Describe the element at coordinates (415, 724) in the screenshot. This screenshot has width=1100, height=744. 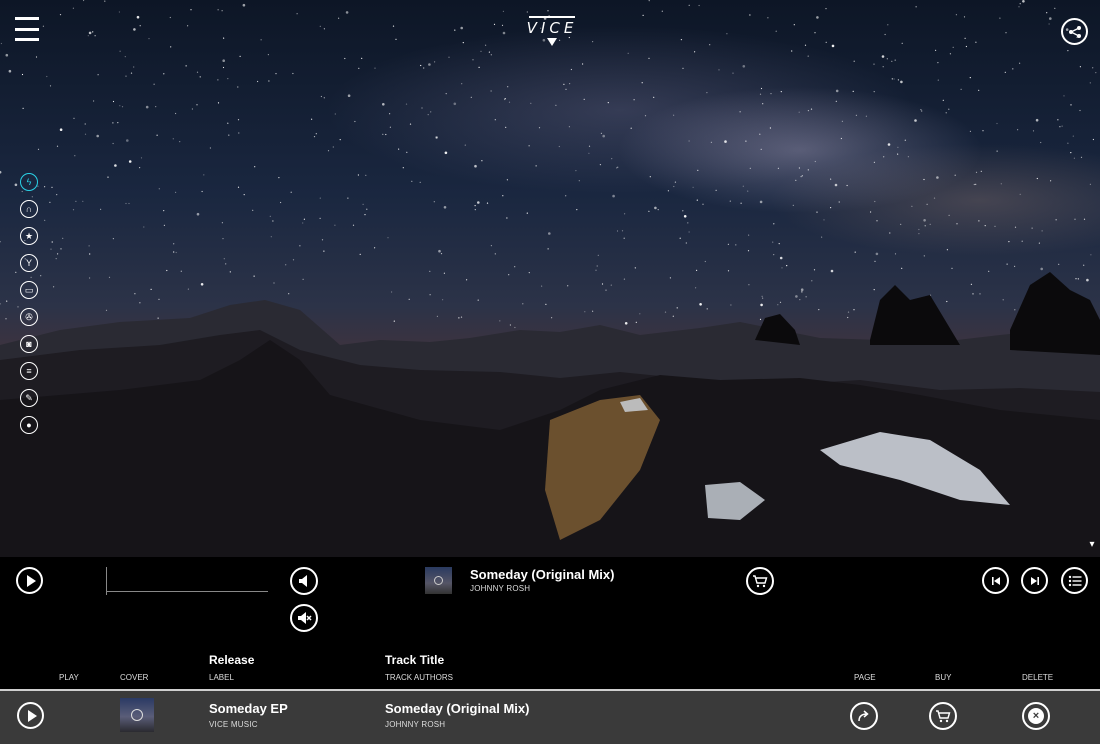
I see `row-track-authors: JOHNNY ROSH` at that location.